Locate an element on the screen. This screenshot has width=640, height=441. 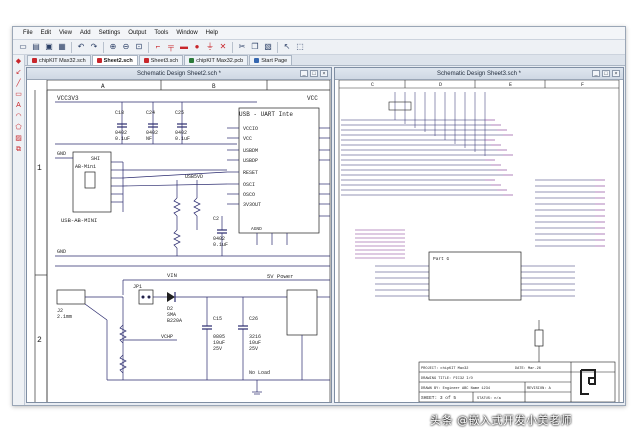
net-label-usb5vd: USB5VD is located at coordinates (194, 177).